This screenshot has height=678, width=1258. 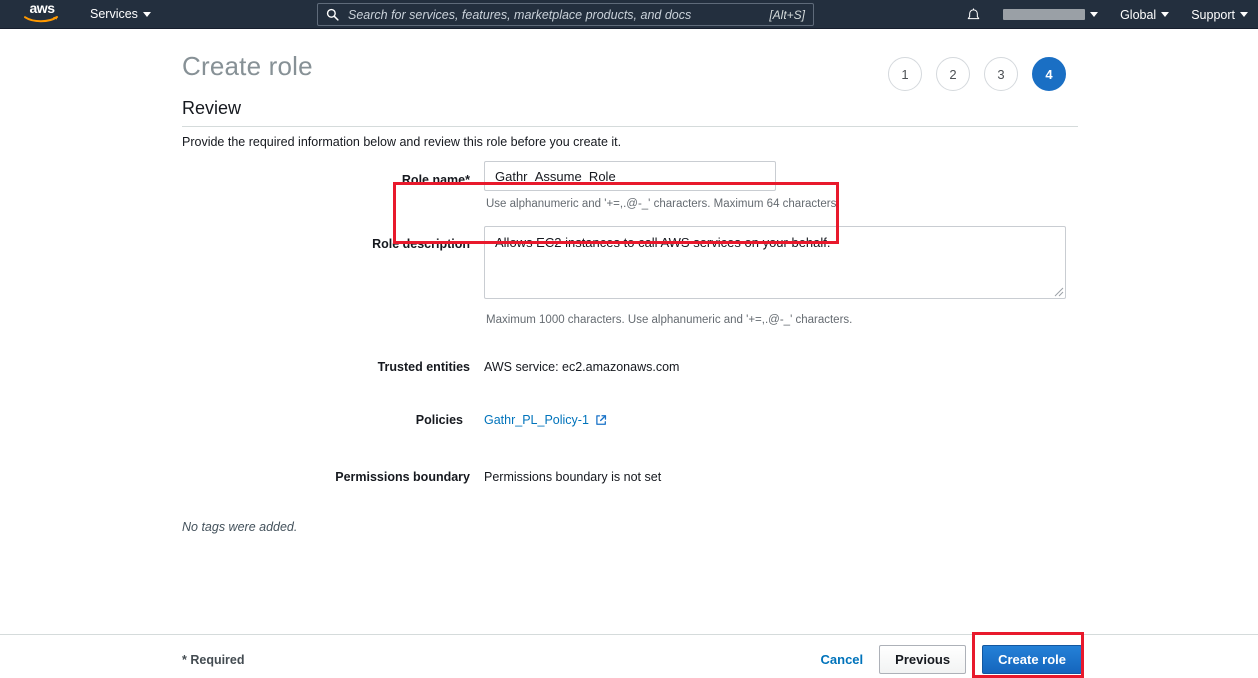 I want to click on permissions-boundary-value: Permissions boundary is not set, so click(x=573, y=477).